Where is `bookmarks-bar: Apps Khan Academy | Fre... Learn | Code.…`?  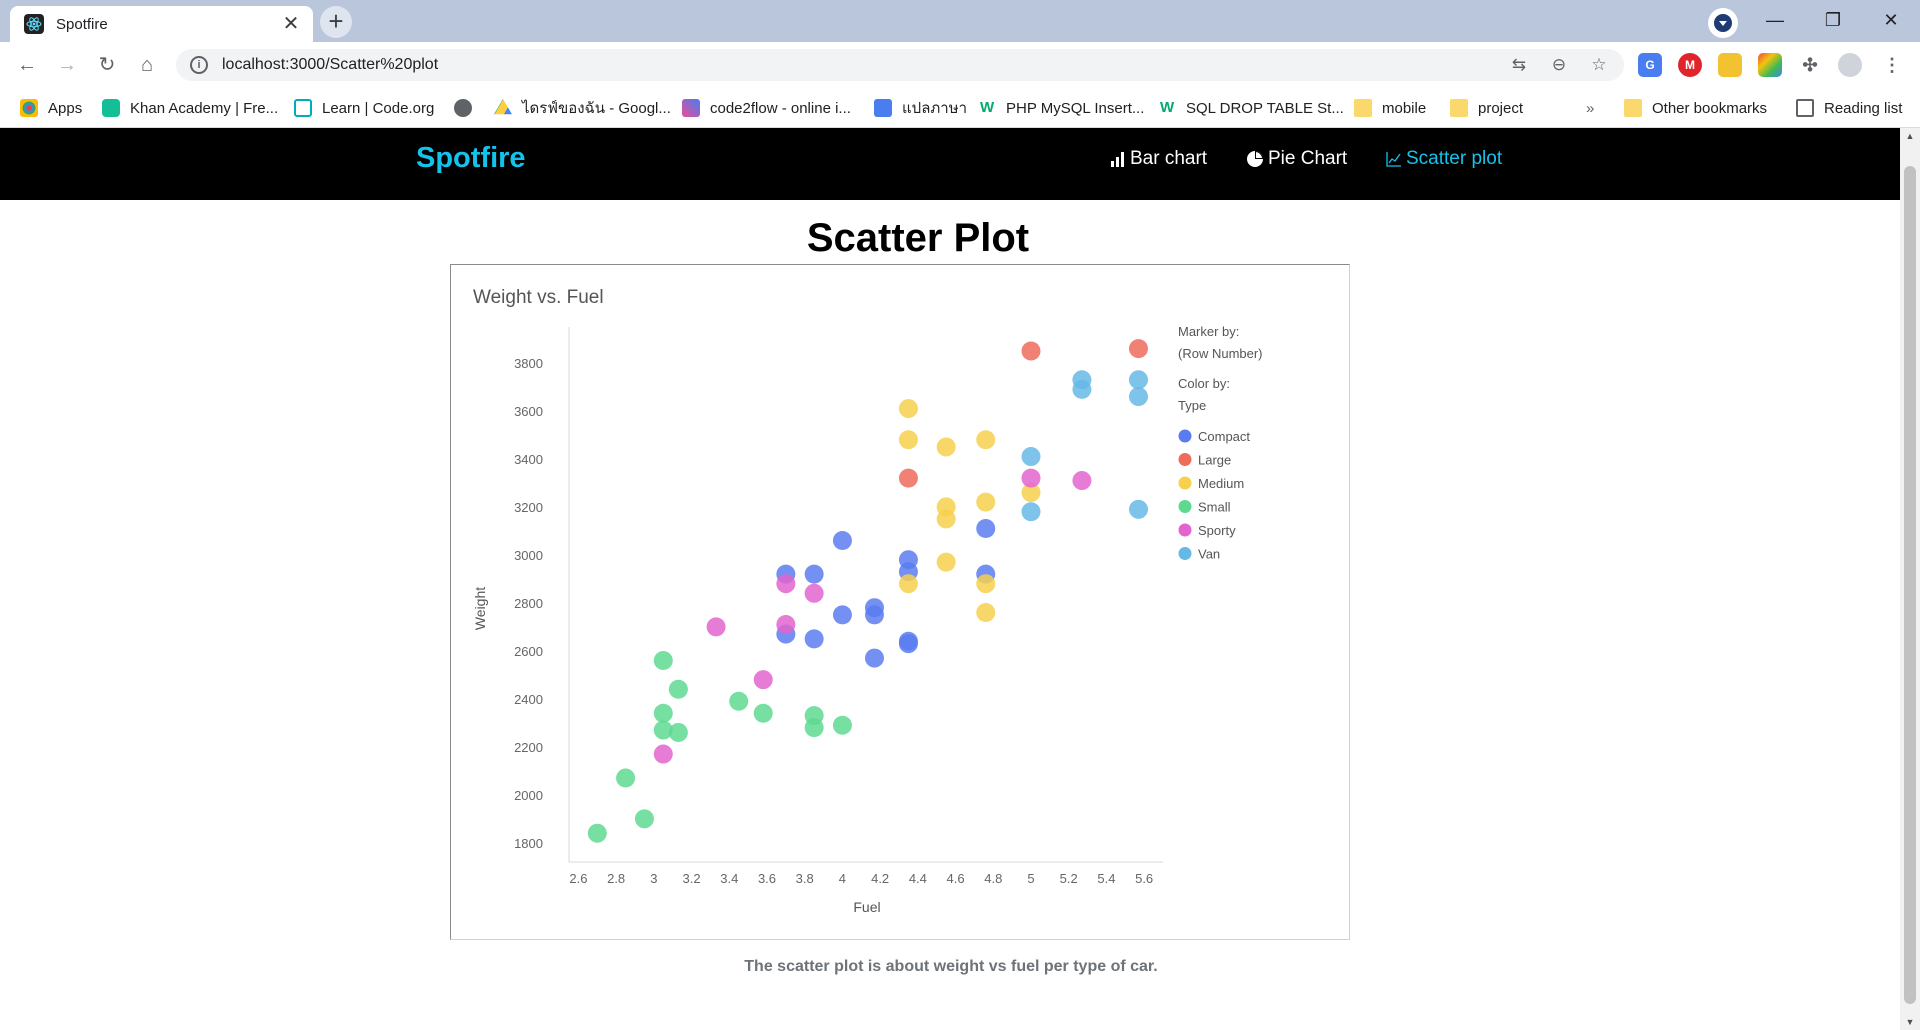 bookmarks-bar: Apps Khan Academy | Fre... Learn | Code.… is located at coordinates (960, 108).